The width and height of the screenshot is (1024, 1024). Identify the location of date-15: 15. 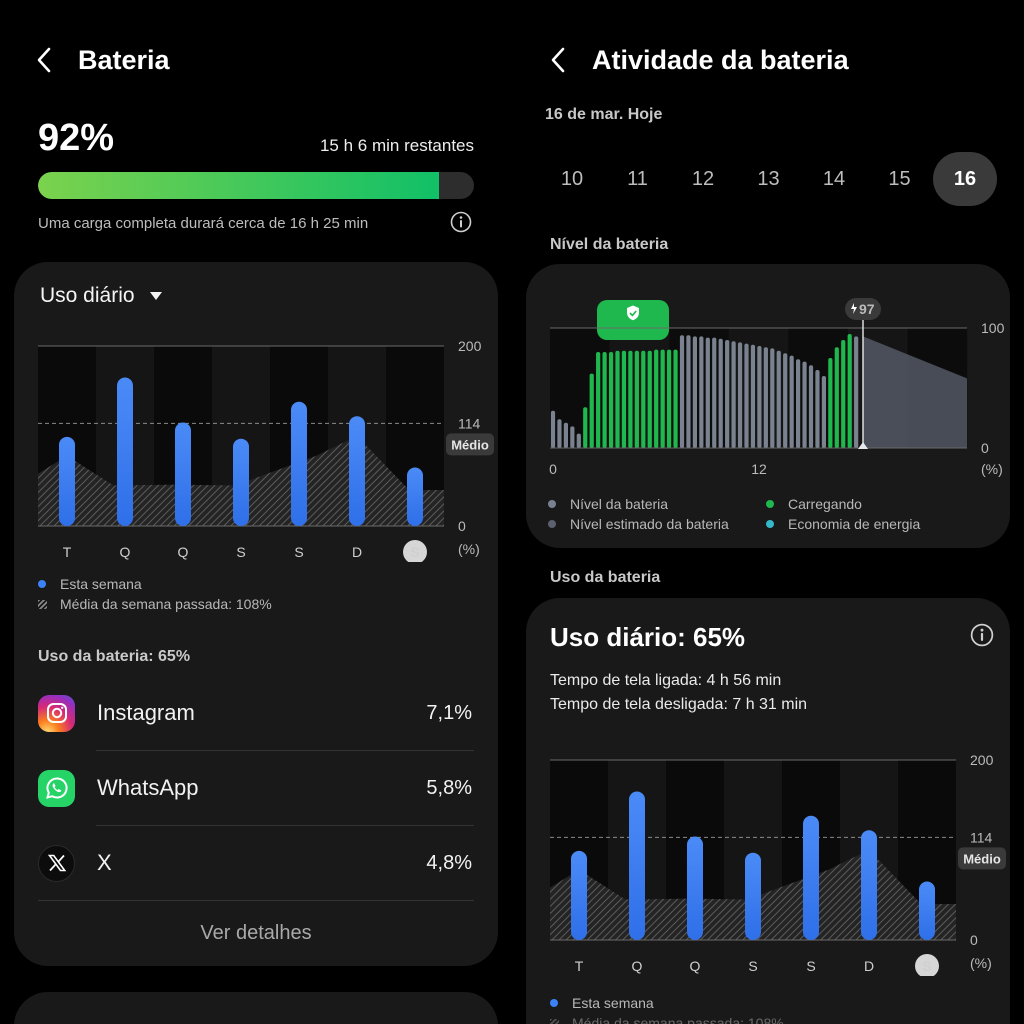
(900, 179).